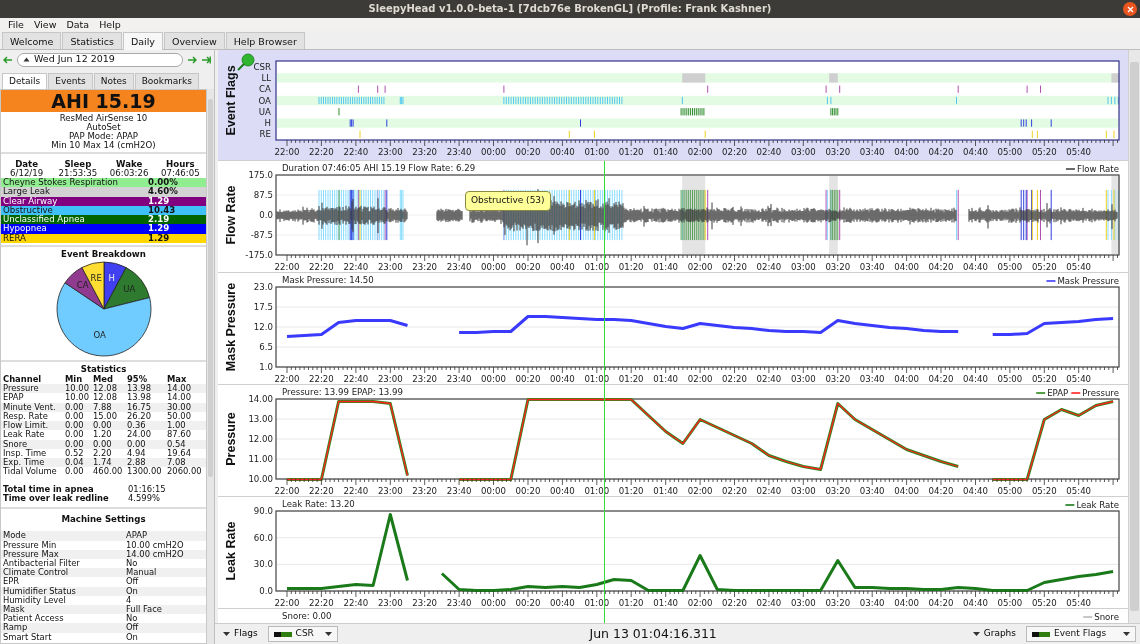 The image size is (1140, 644). Describe the element at coordinates (74, 380) in the screenshot. I see `column-header: Min` at that location.